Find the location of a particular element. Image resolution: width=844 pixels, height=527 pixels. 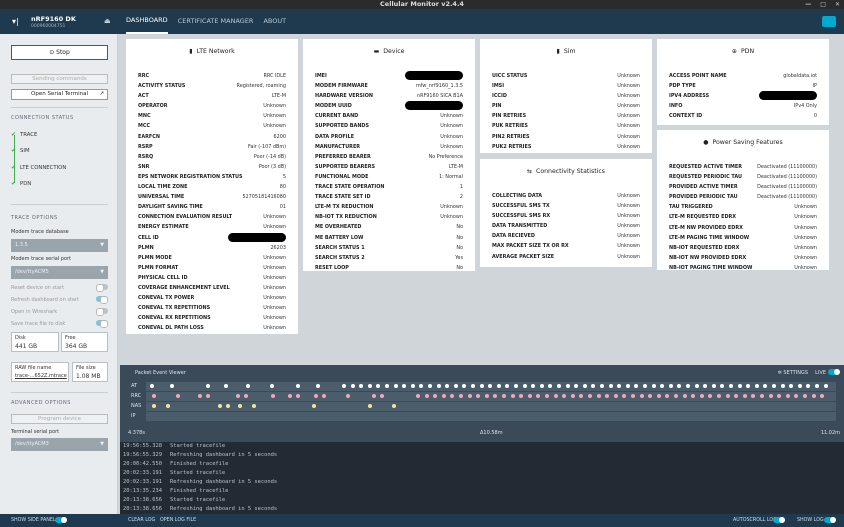

autoscroll-log-toggle is located at coordinates (779, 520).